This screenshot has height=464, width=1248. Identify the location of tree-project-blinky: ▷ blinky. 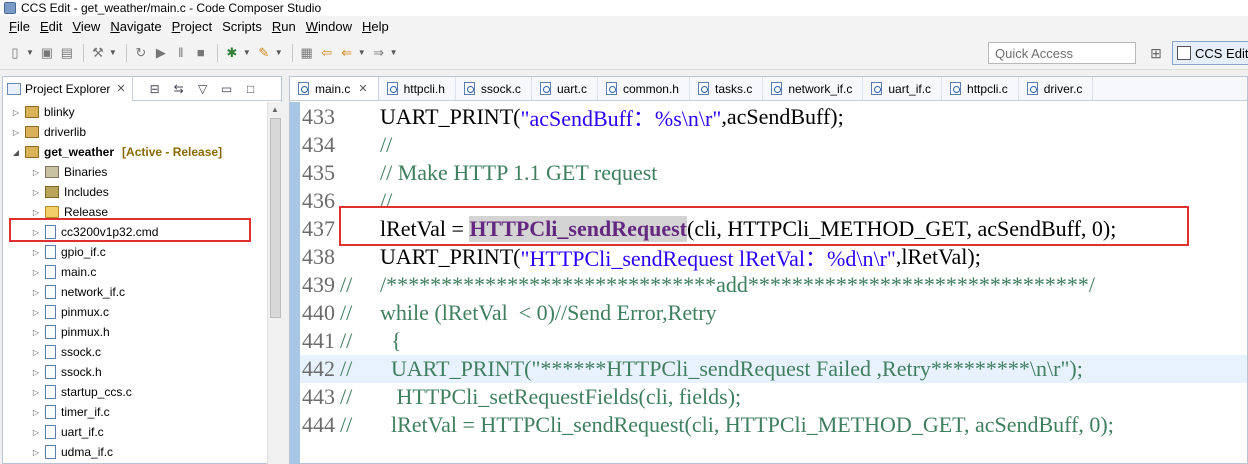
(43, 112).